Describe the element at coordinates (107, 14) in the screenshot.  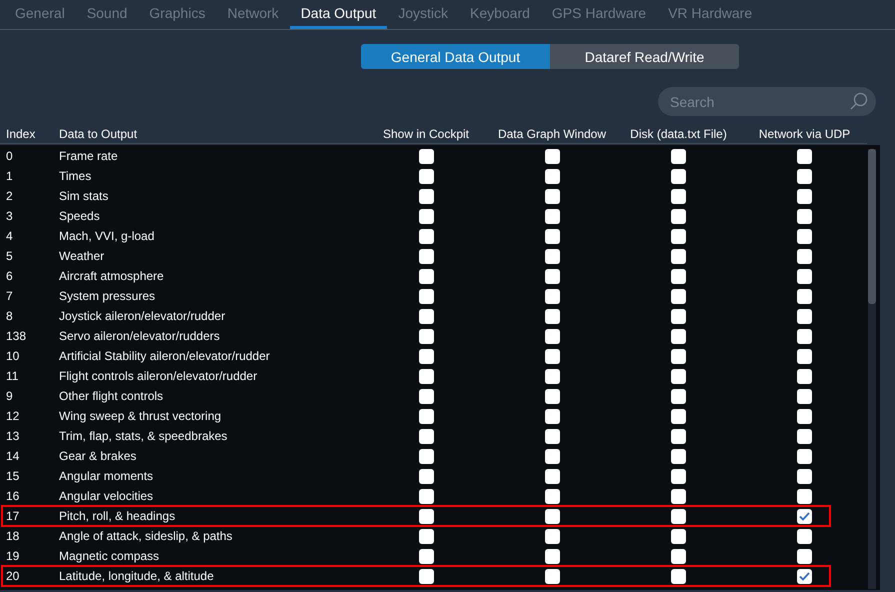
I see `settings-tab: Sound` at that location.